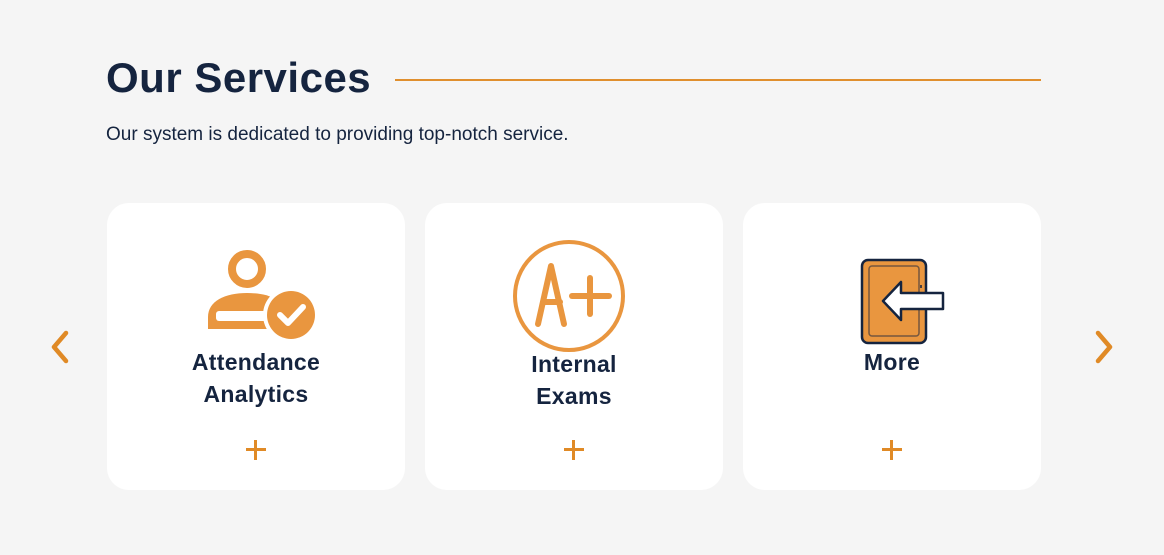 The height and width of the screenshot is (555, 1164). I want to click on service-card-attendance: Attendance Analytics, so click(256, 346).